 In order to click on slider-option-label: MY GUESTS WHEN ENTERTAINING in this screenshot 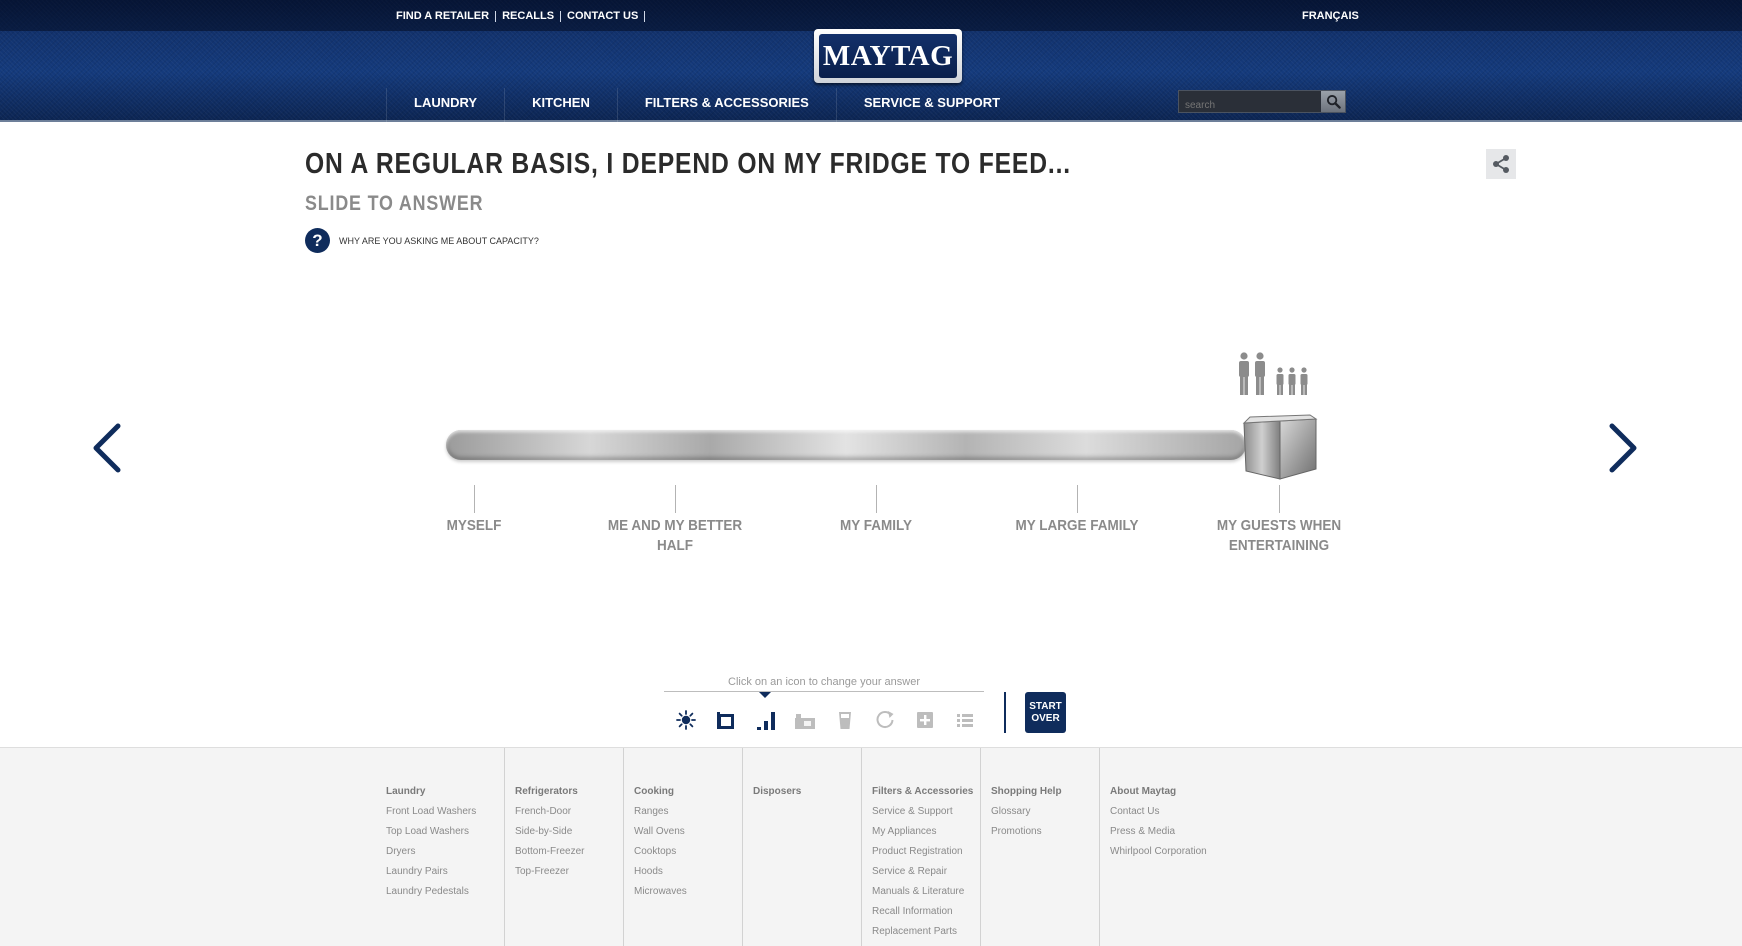, I will do `click(1279, 536)`.